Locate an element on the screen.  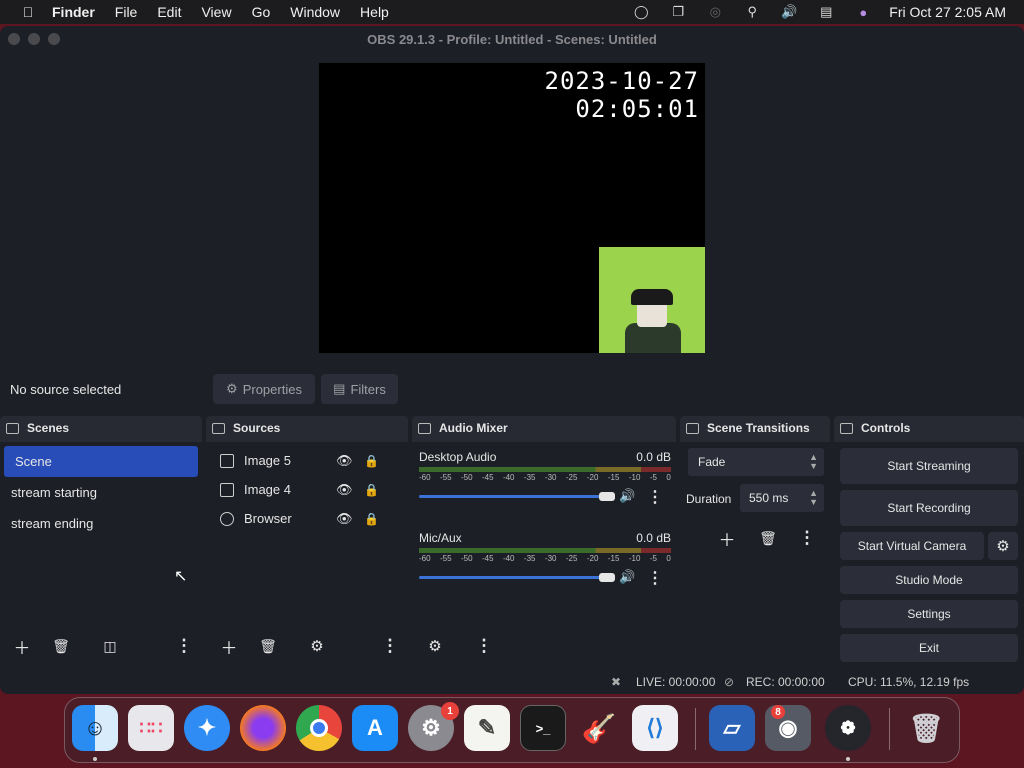
stepper-icon: ▲ ▼ is located at coordinates (813, 498).